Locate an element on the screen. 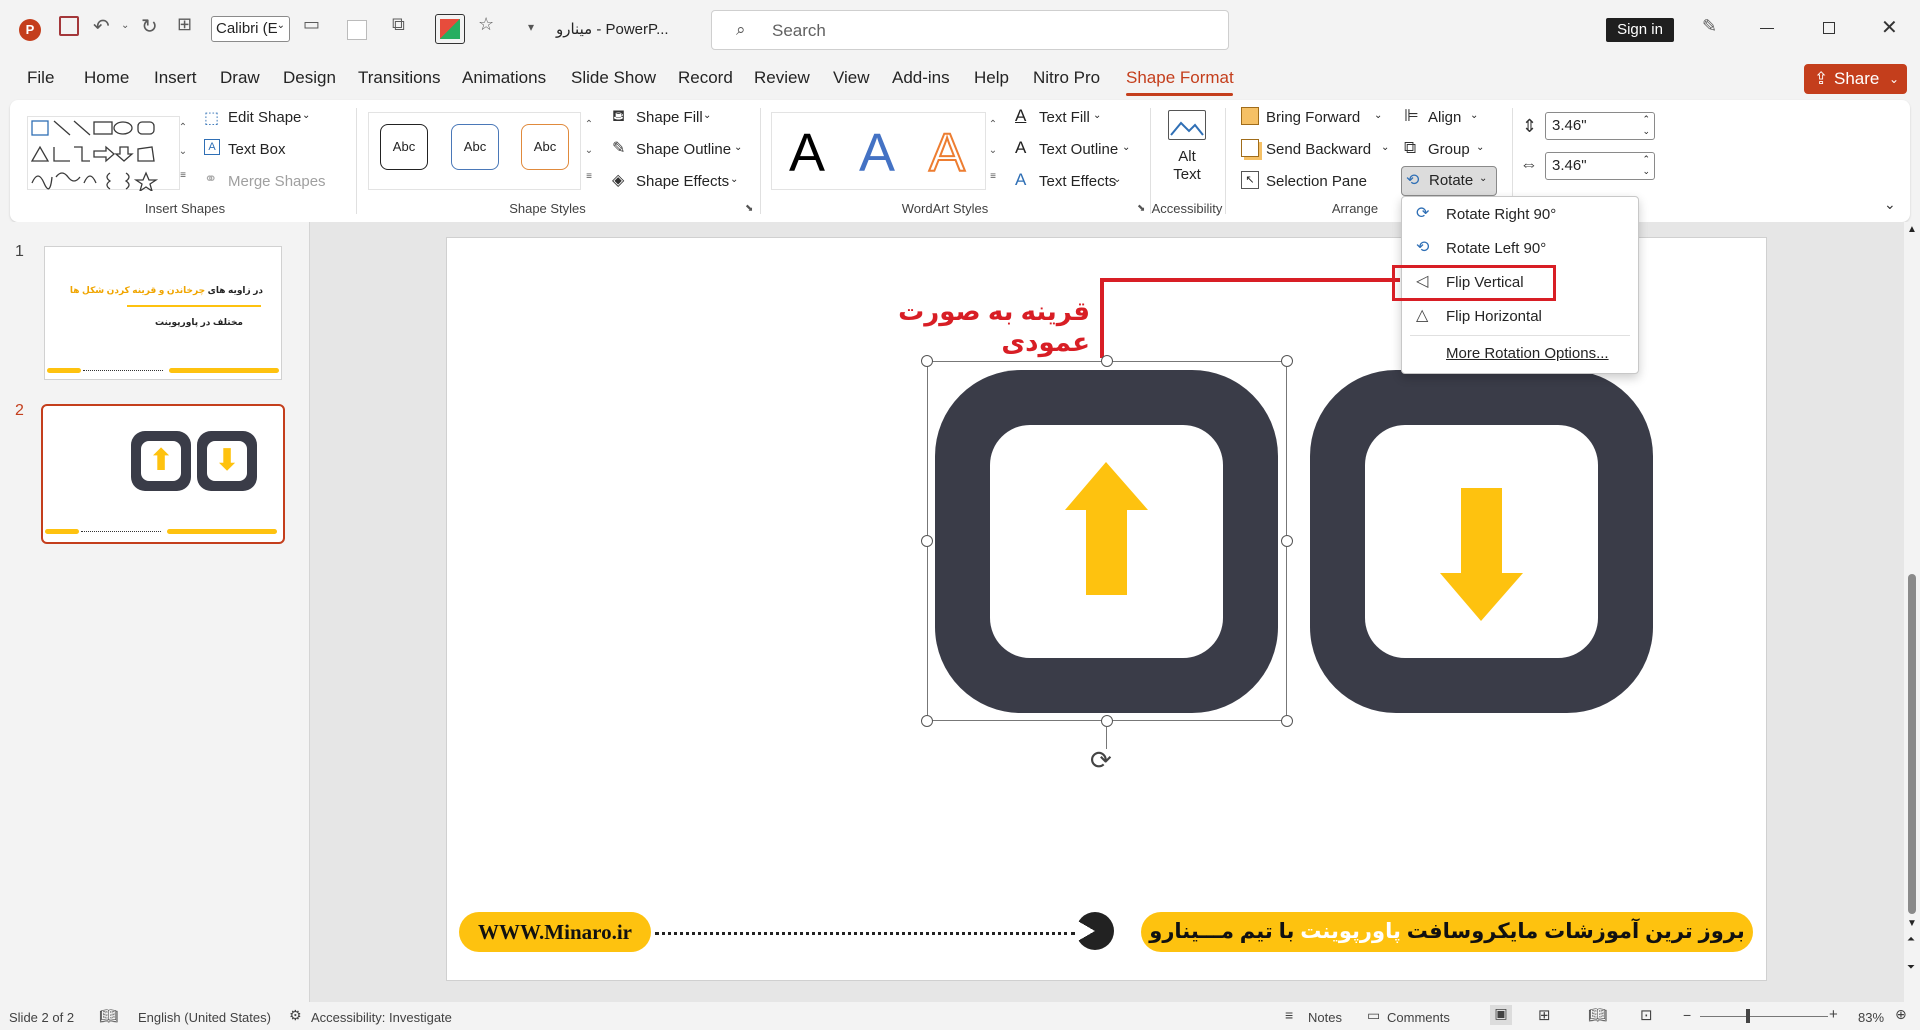 Image resolution: width=1920 pixels, height=1030 pixels. rotate-handle-icon: ⟳ is located at coordinates (1101, 760).